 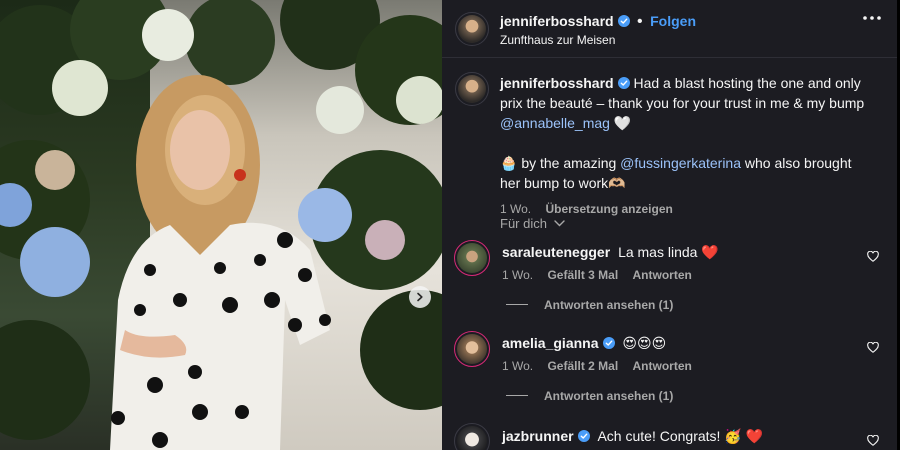 I want to click on caption-username: jenniferbosshard, so click(x=557, y=83).